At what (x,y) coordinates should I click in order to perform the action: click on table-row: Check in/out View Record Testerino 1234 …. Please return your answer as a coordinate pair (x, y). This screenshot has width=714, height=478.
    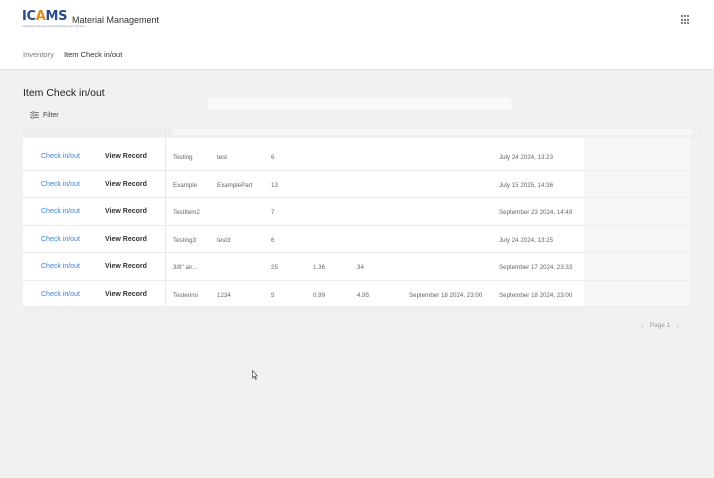
    Looking at the image, I should click on (356, 294).